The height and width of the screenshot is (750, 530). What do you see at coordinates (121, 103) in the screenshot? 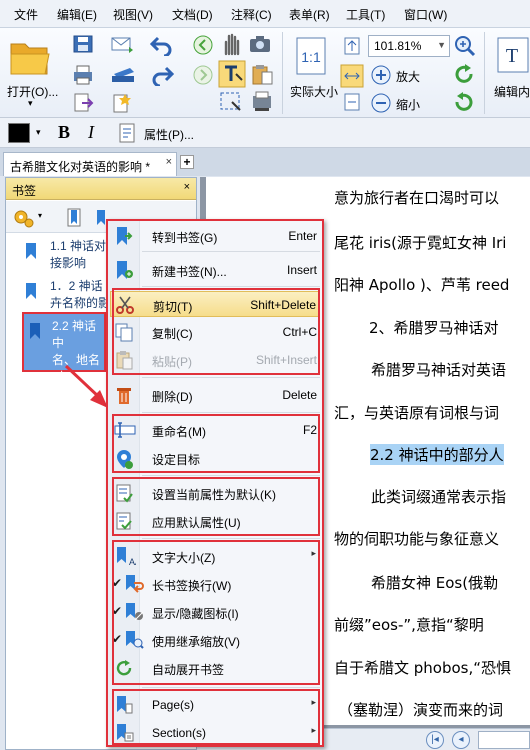
I see `new-doc-icon` at bounding box center [121, 103].